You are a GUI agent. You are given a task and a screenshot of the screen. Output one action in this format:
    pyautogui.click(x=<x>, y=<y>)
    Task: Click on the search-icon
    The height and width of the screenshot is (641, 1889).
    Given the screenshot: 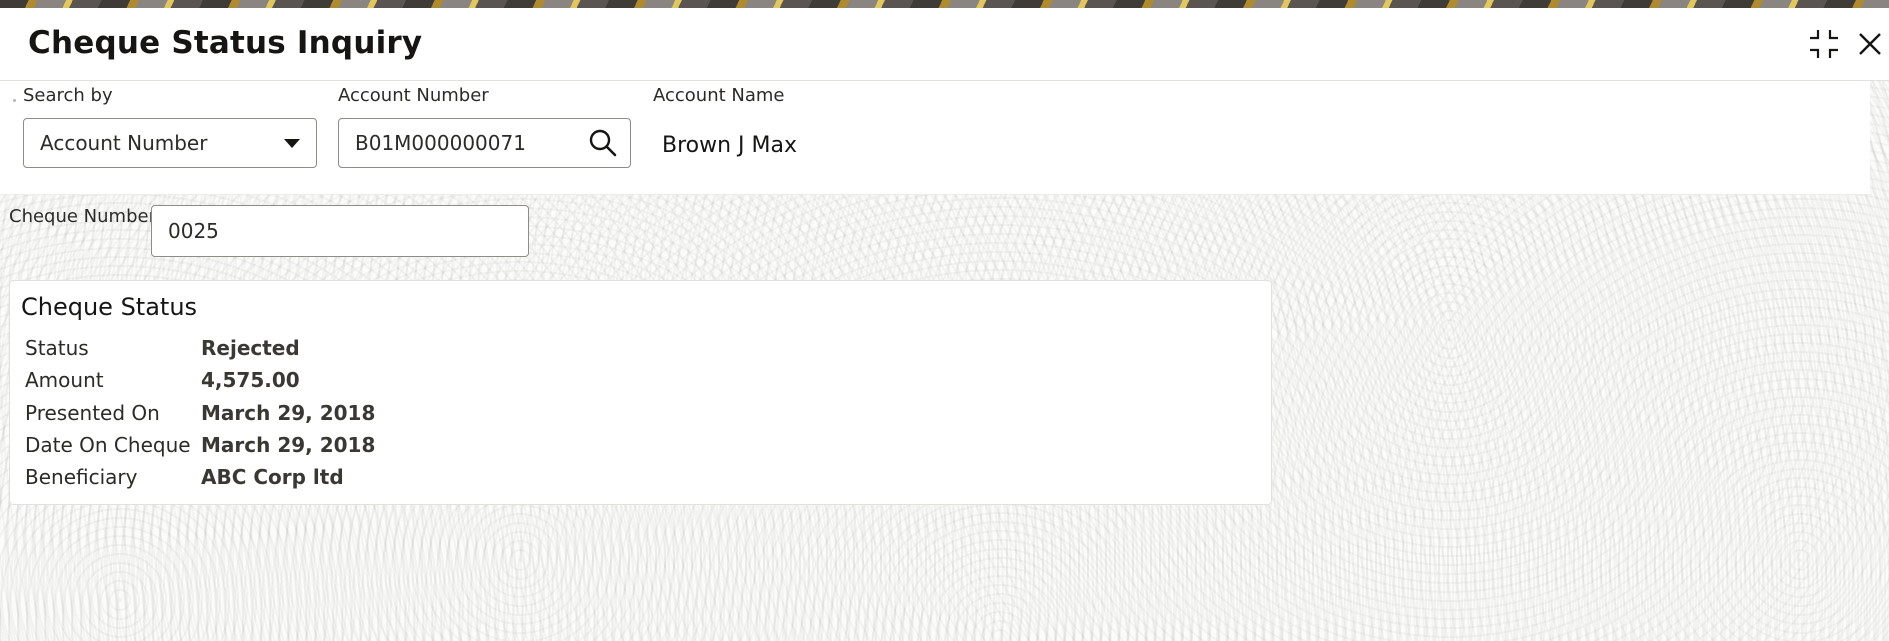 What is the action you would take?
    pyautogui.click(x=603, y=143)
    